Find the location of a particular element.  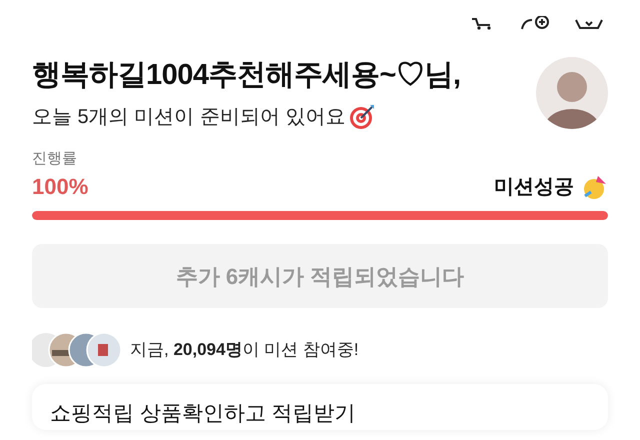

party-face-icon is located at coordinates (595, 187).